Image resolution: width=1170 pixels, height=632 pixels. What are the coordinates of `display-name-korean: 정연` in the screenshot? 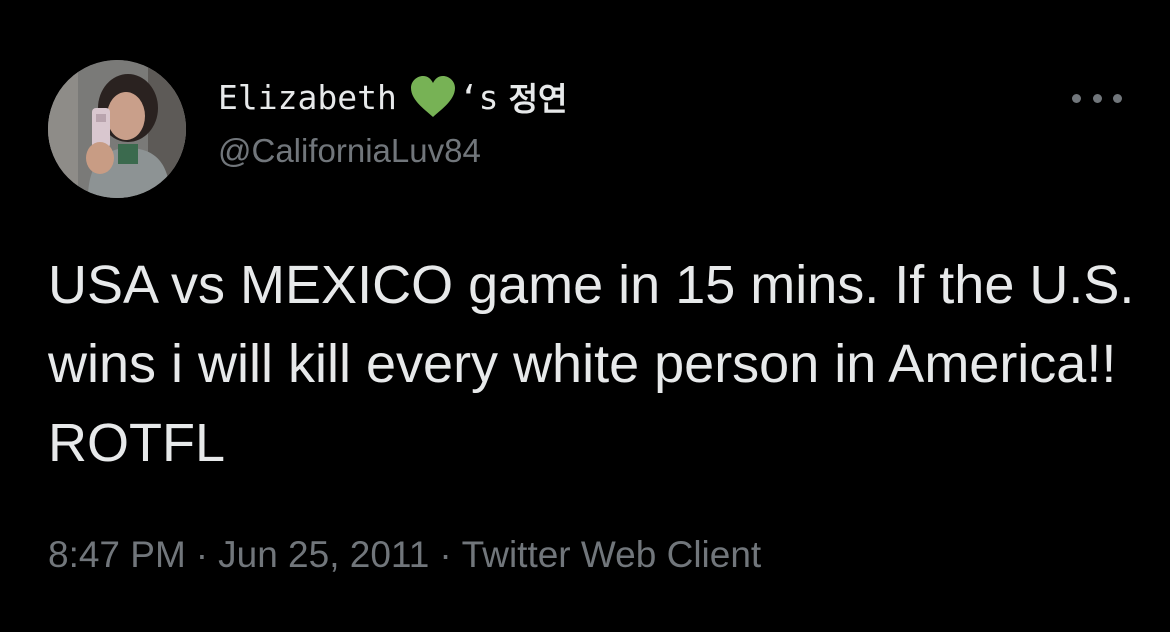 It's located at (538, 99).